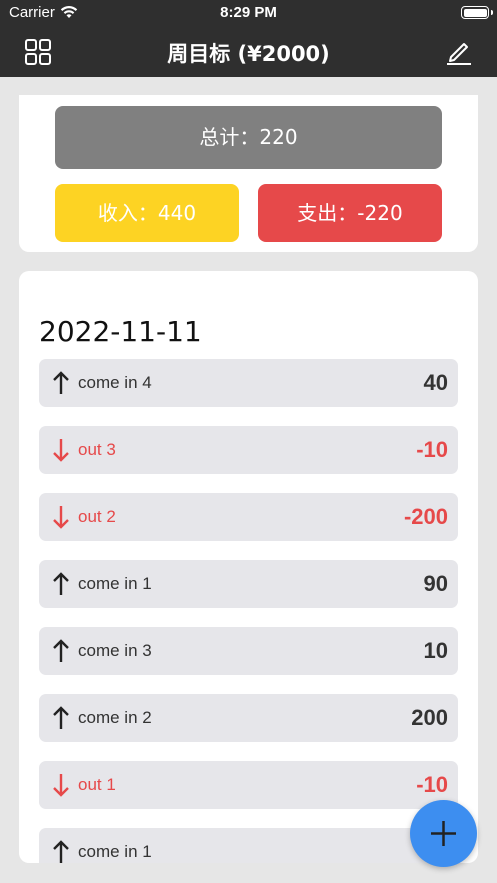 The height and width of the screenshot is (883, 497). What do you see at coordinates (248, 845) in the screenshot?
I see `list-item: come in 110` at bounding box center [248, 845].